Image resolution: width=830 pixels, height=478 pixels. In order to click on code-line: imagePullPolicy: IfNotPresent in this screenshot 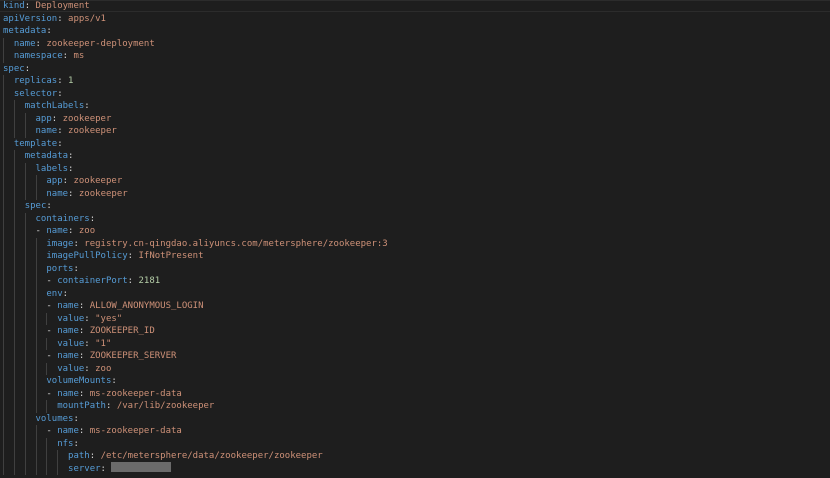, I will do `click(413, 256)`.